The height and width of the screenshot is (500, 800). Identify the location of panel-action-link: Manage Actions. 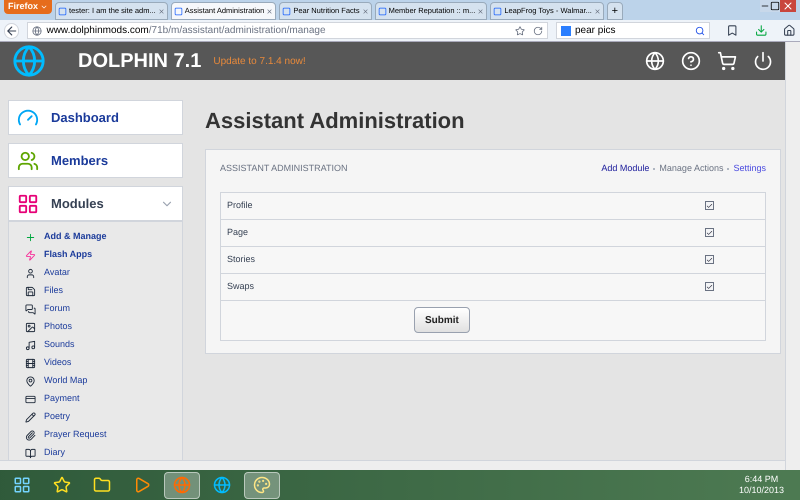
(691, 169).